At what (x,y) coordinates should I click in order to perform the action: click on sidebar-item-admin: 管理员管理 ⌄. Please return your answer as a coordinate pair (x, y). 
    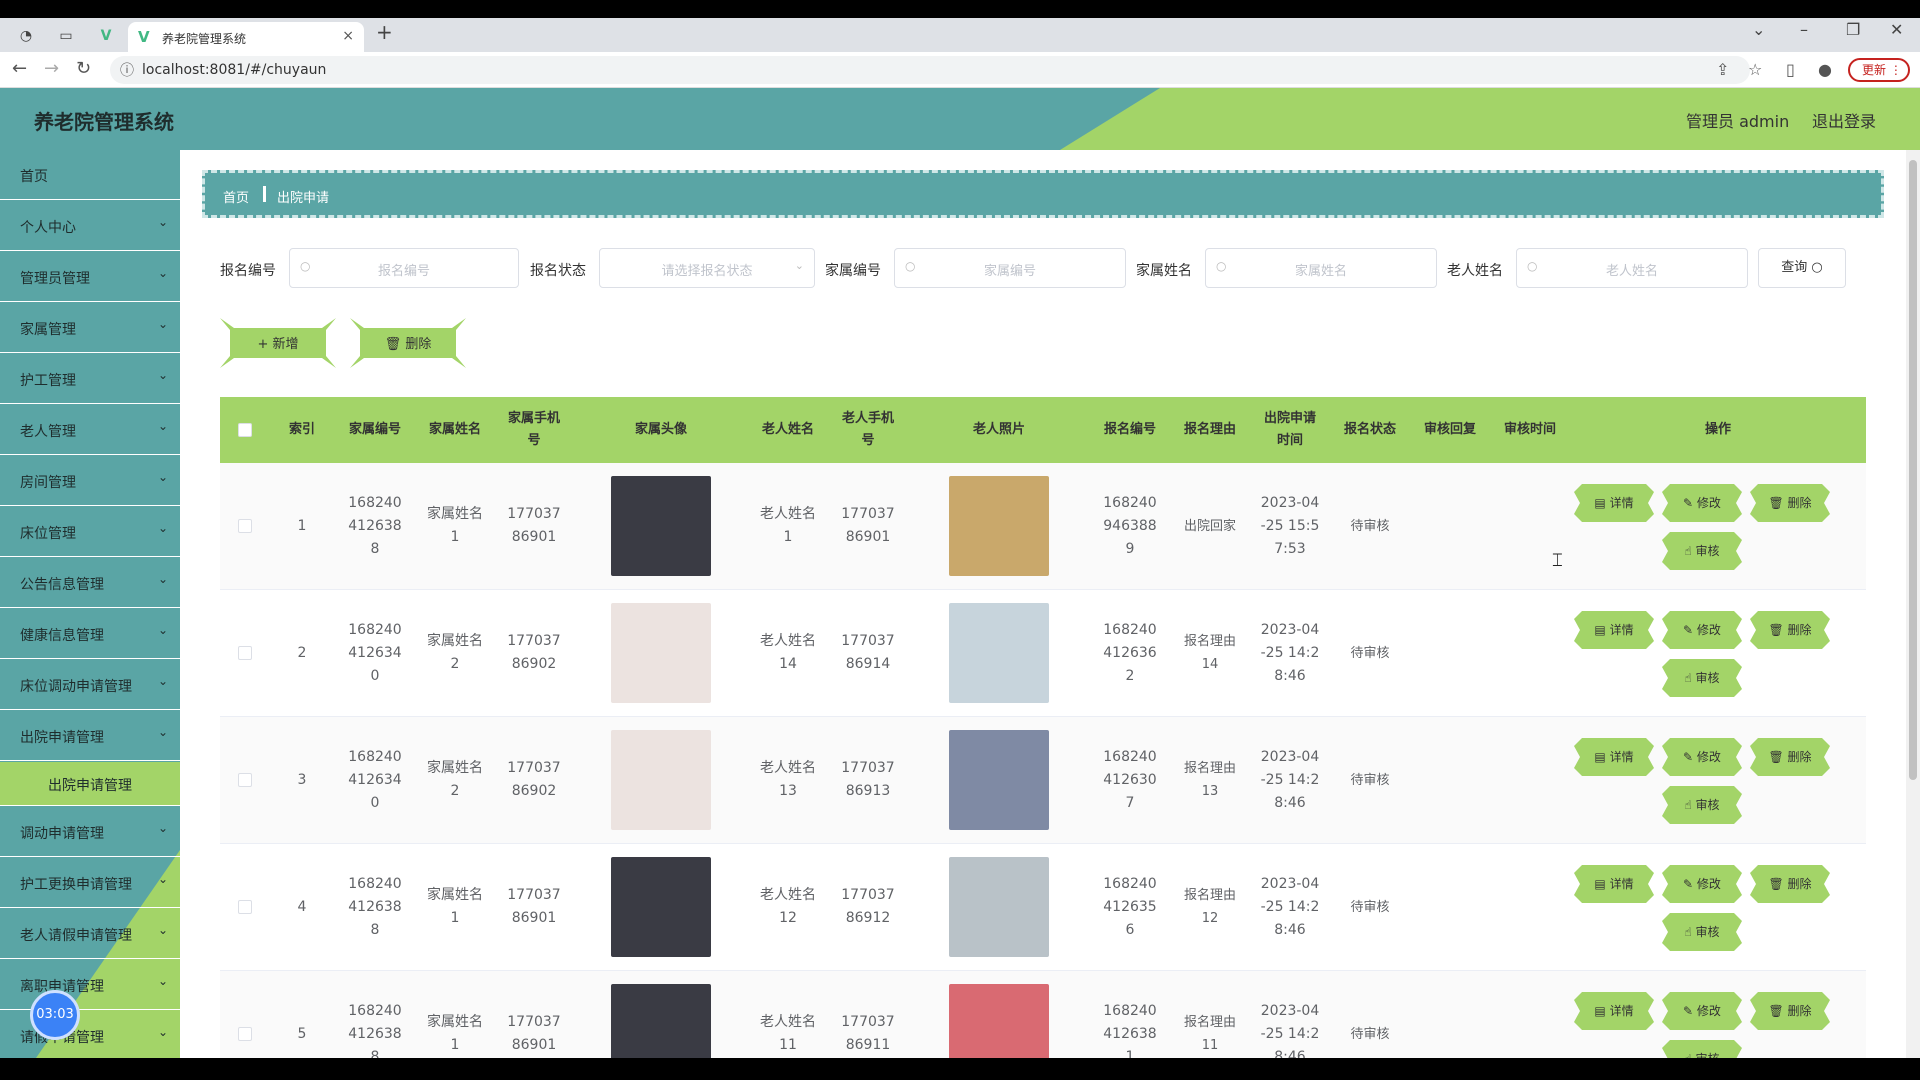
    Looking at the image, I should click on (90, 277).